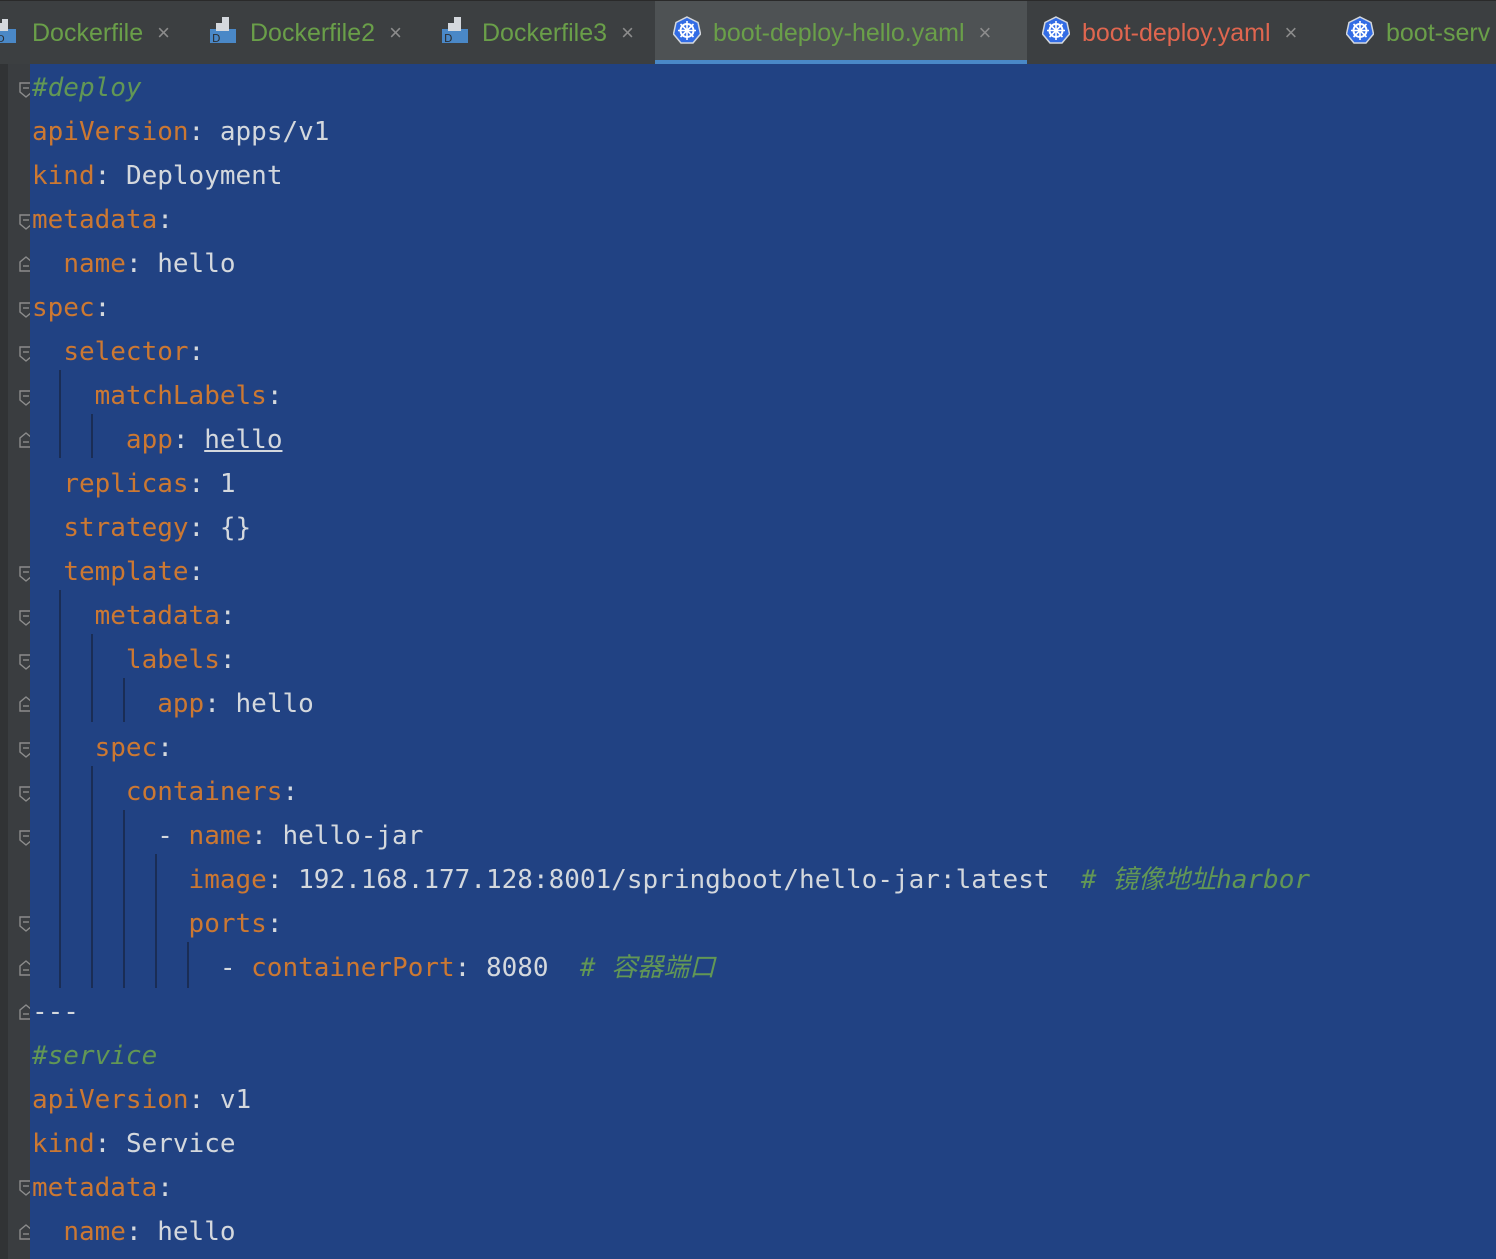 This screenshot has width=1496, height=1259. Describe the element at coordinates (1176, 32) in the screenshot. I see `tab-label: boot-deploy.yaml` at that location.